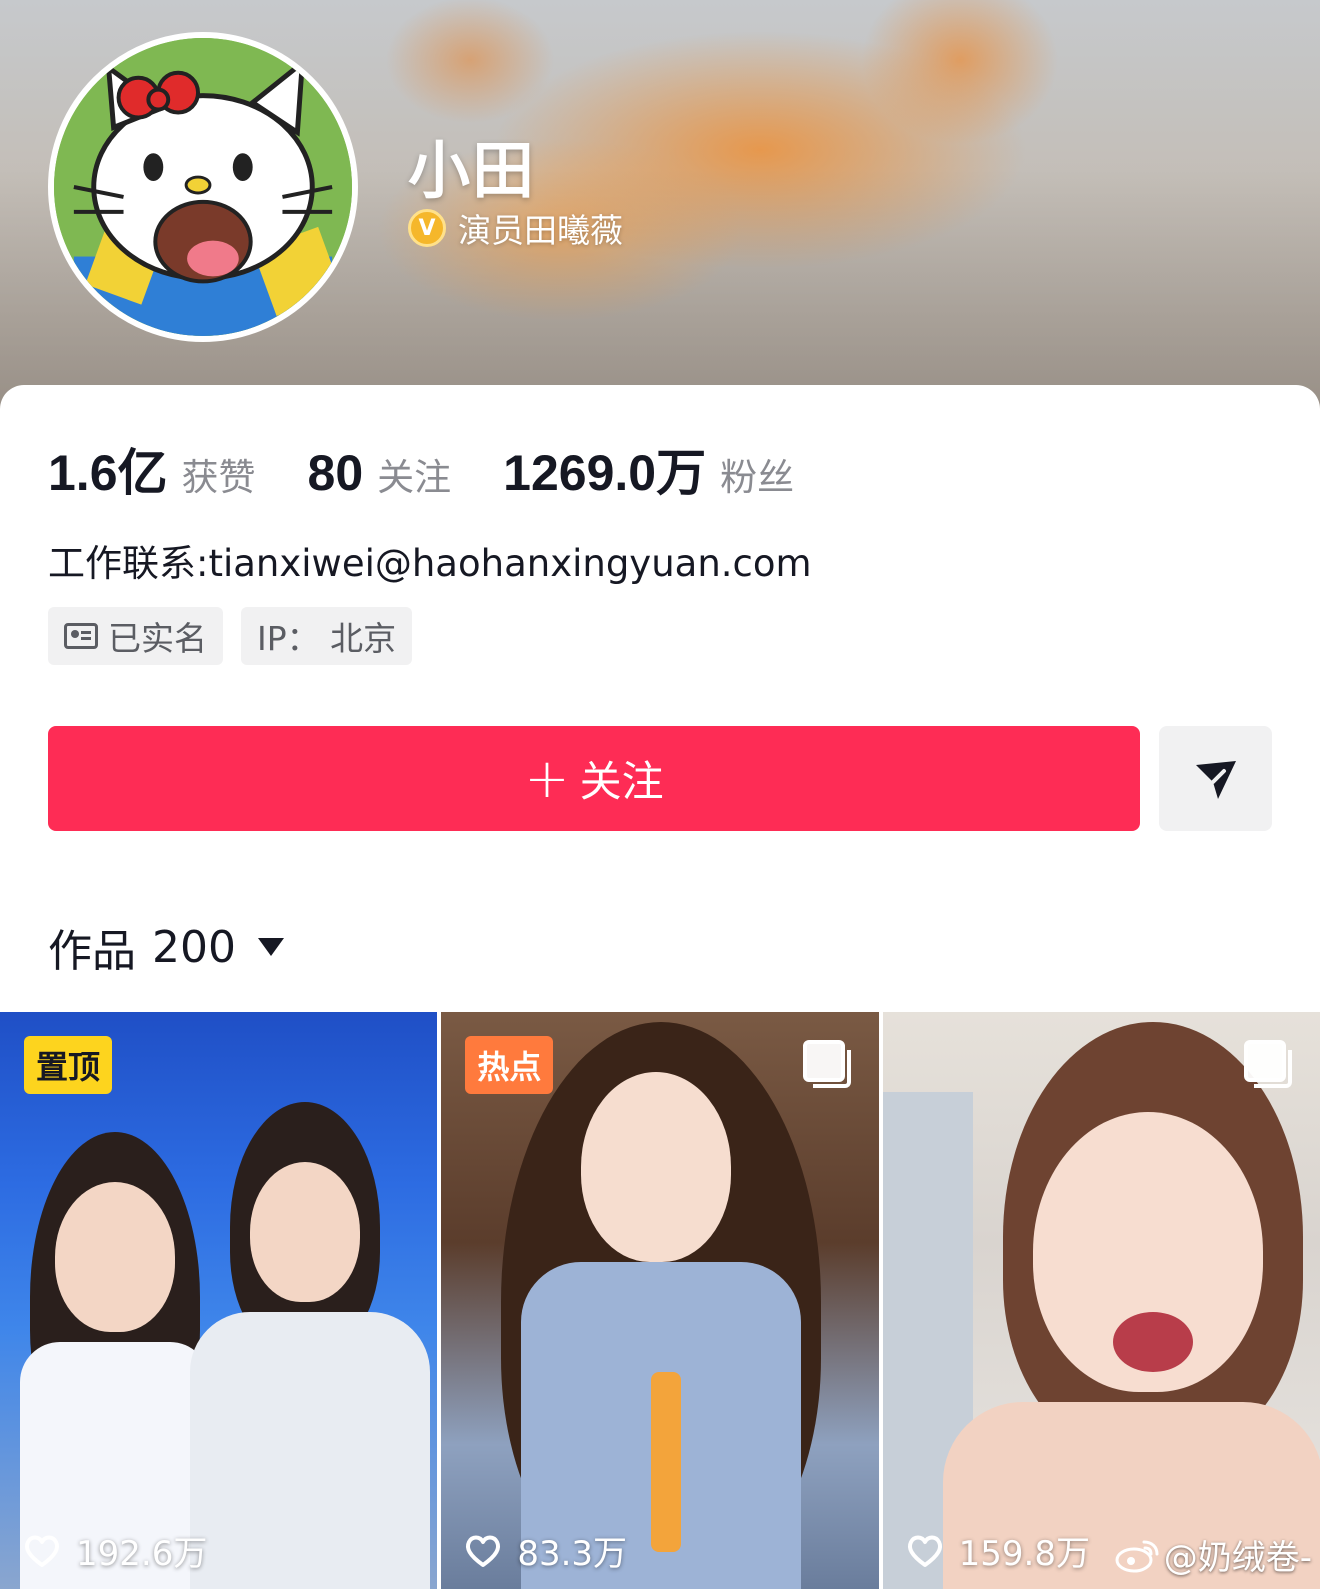  Describe the element at coordinates (92, 951) in the screenshot. I see `works-title: 作品` at that location.